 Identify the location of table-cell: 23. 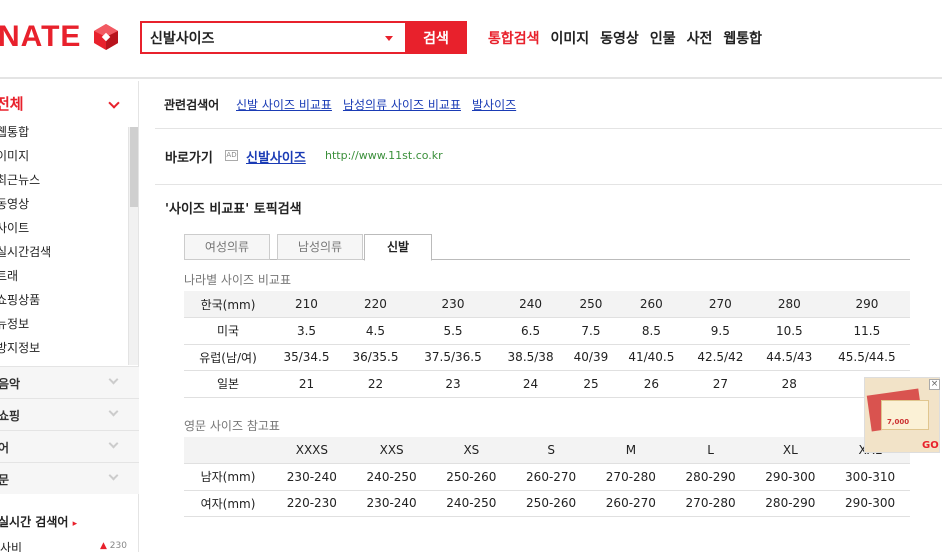
(453, 384).